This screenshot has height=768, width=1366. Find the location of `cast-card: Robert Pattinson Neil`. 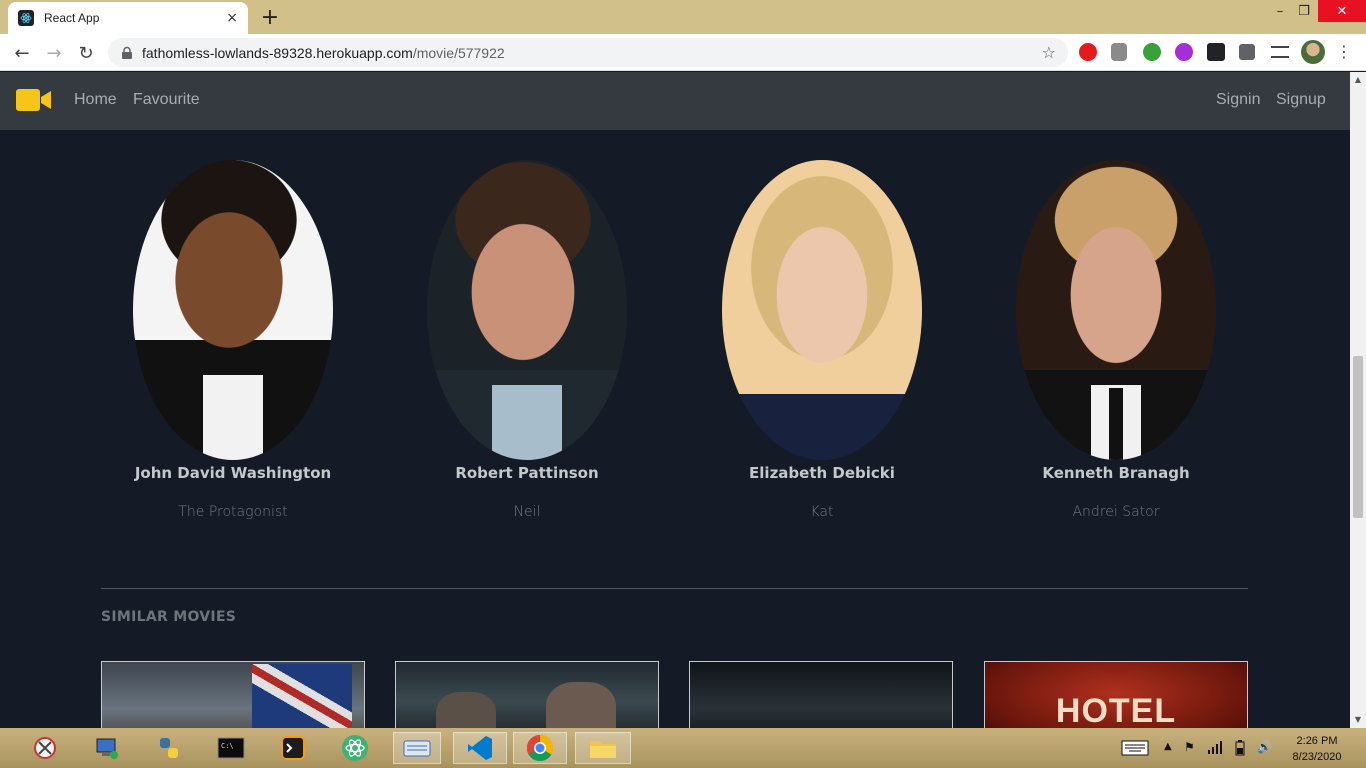

cast-card: Robert Pattinson Neil is located at coordinates (527, 340).